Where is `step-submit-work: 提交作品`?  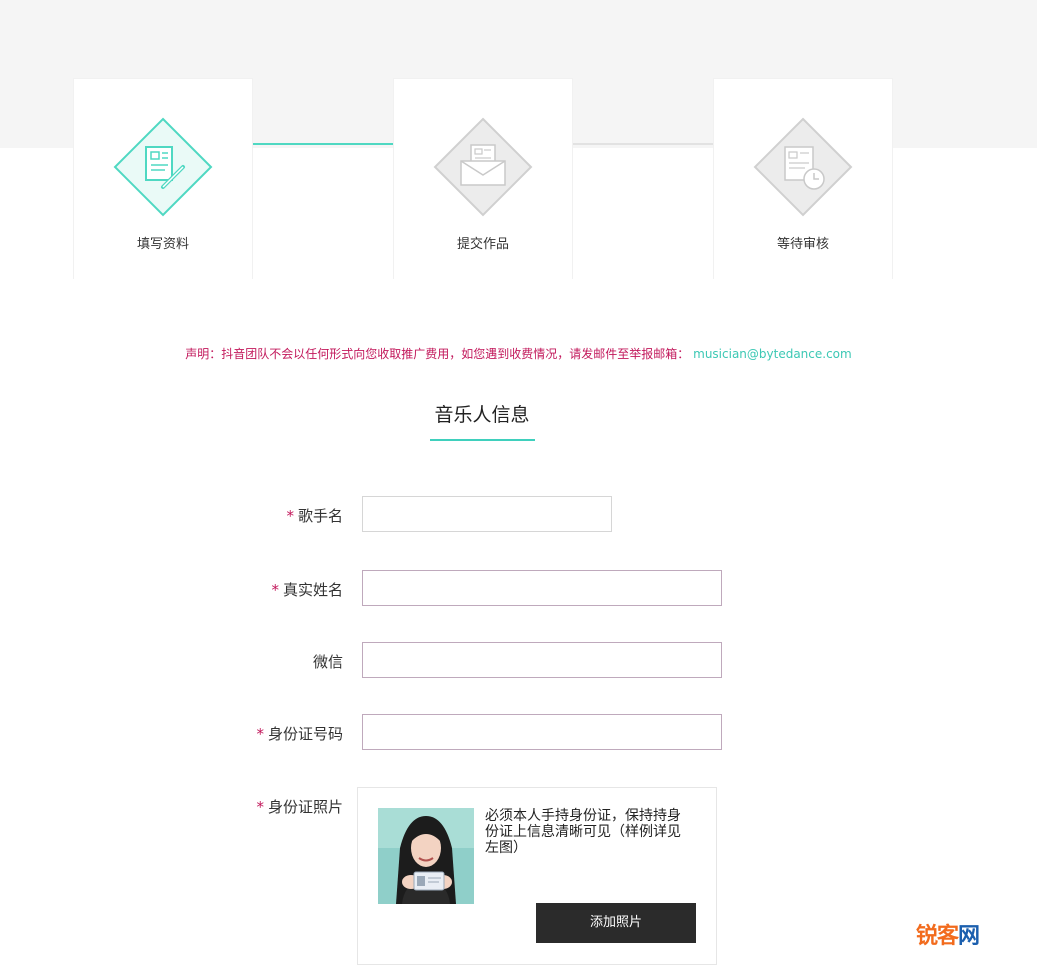
step-submit-work: 提交作品 is located at coordinates (483, 178).